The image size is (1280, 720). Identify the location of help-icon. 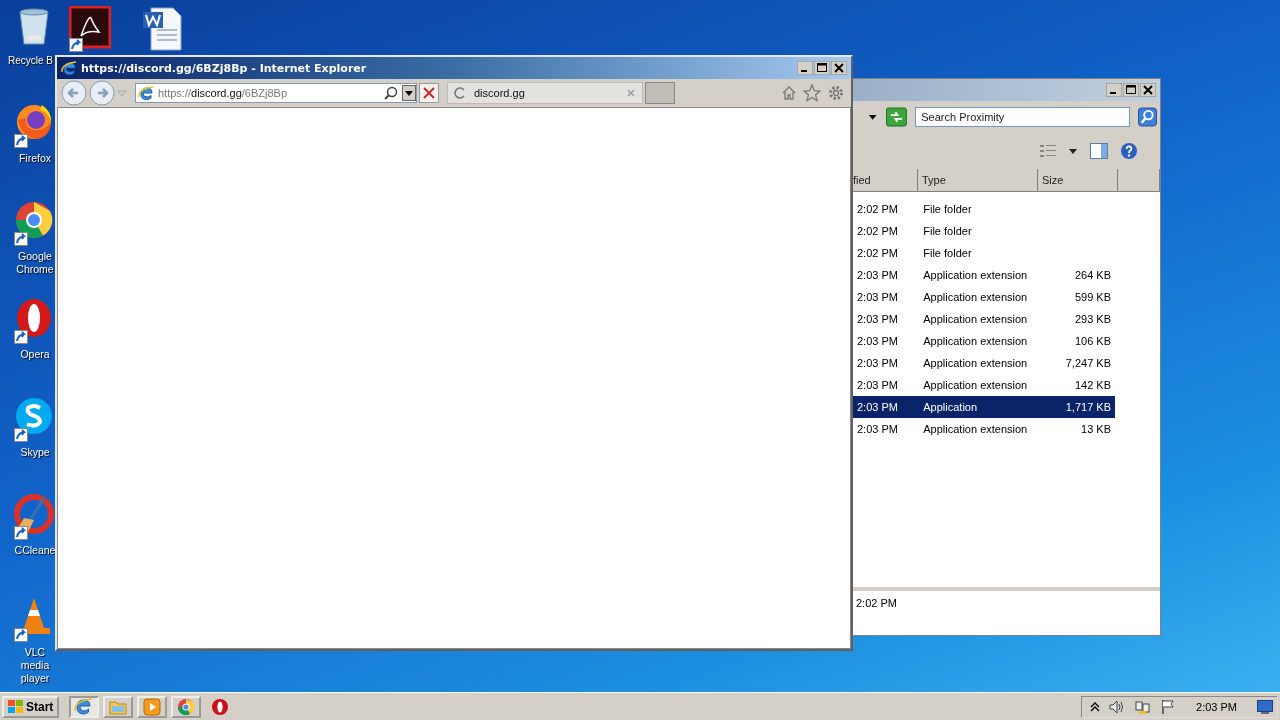
(1129, 151).